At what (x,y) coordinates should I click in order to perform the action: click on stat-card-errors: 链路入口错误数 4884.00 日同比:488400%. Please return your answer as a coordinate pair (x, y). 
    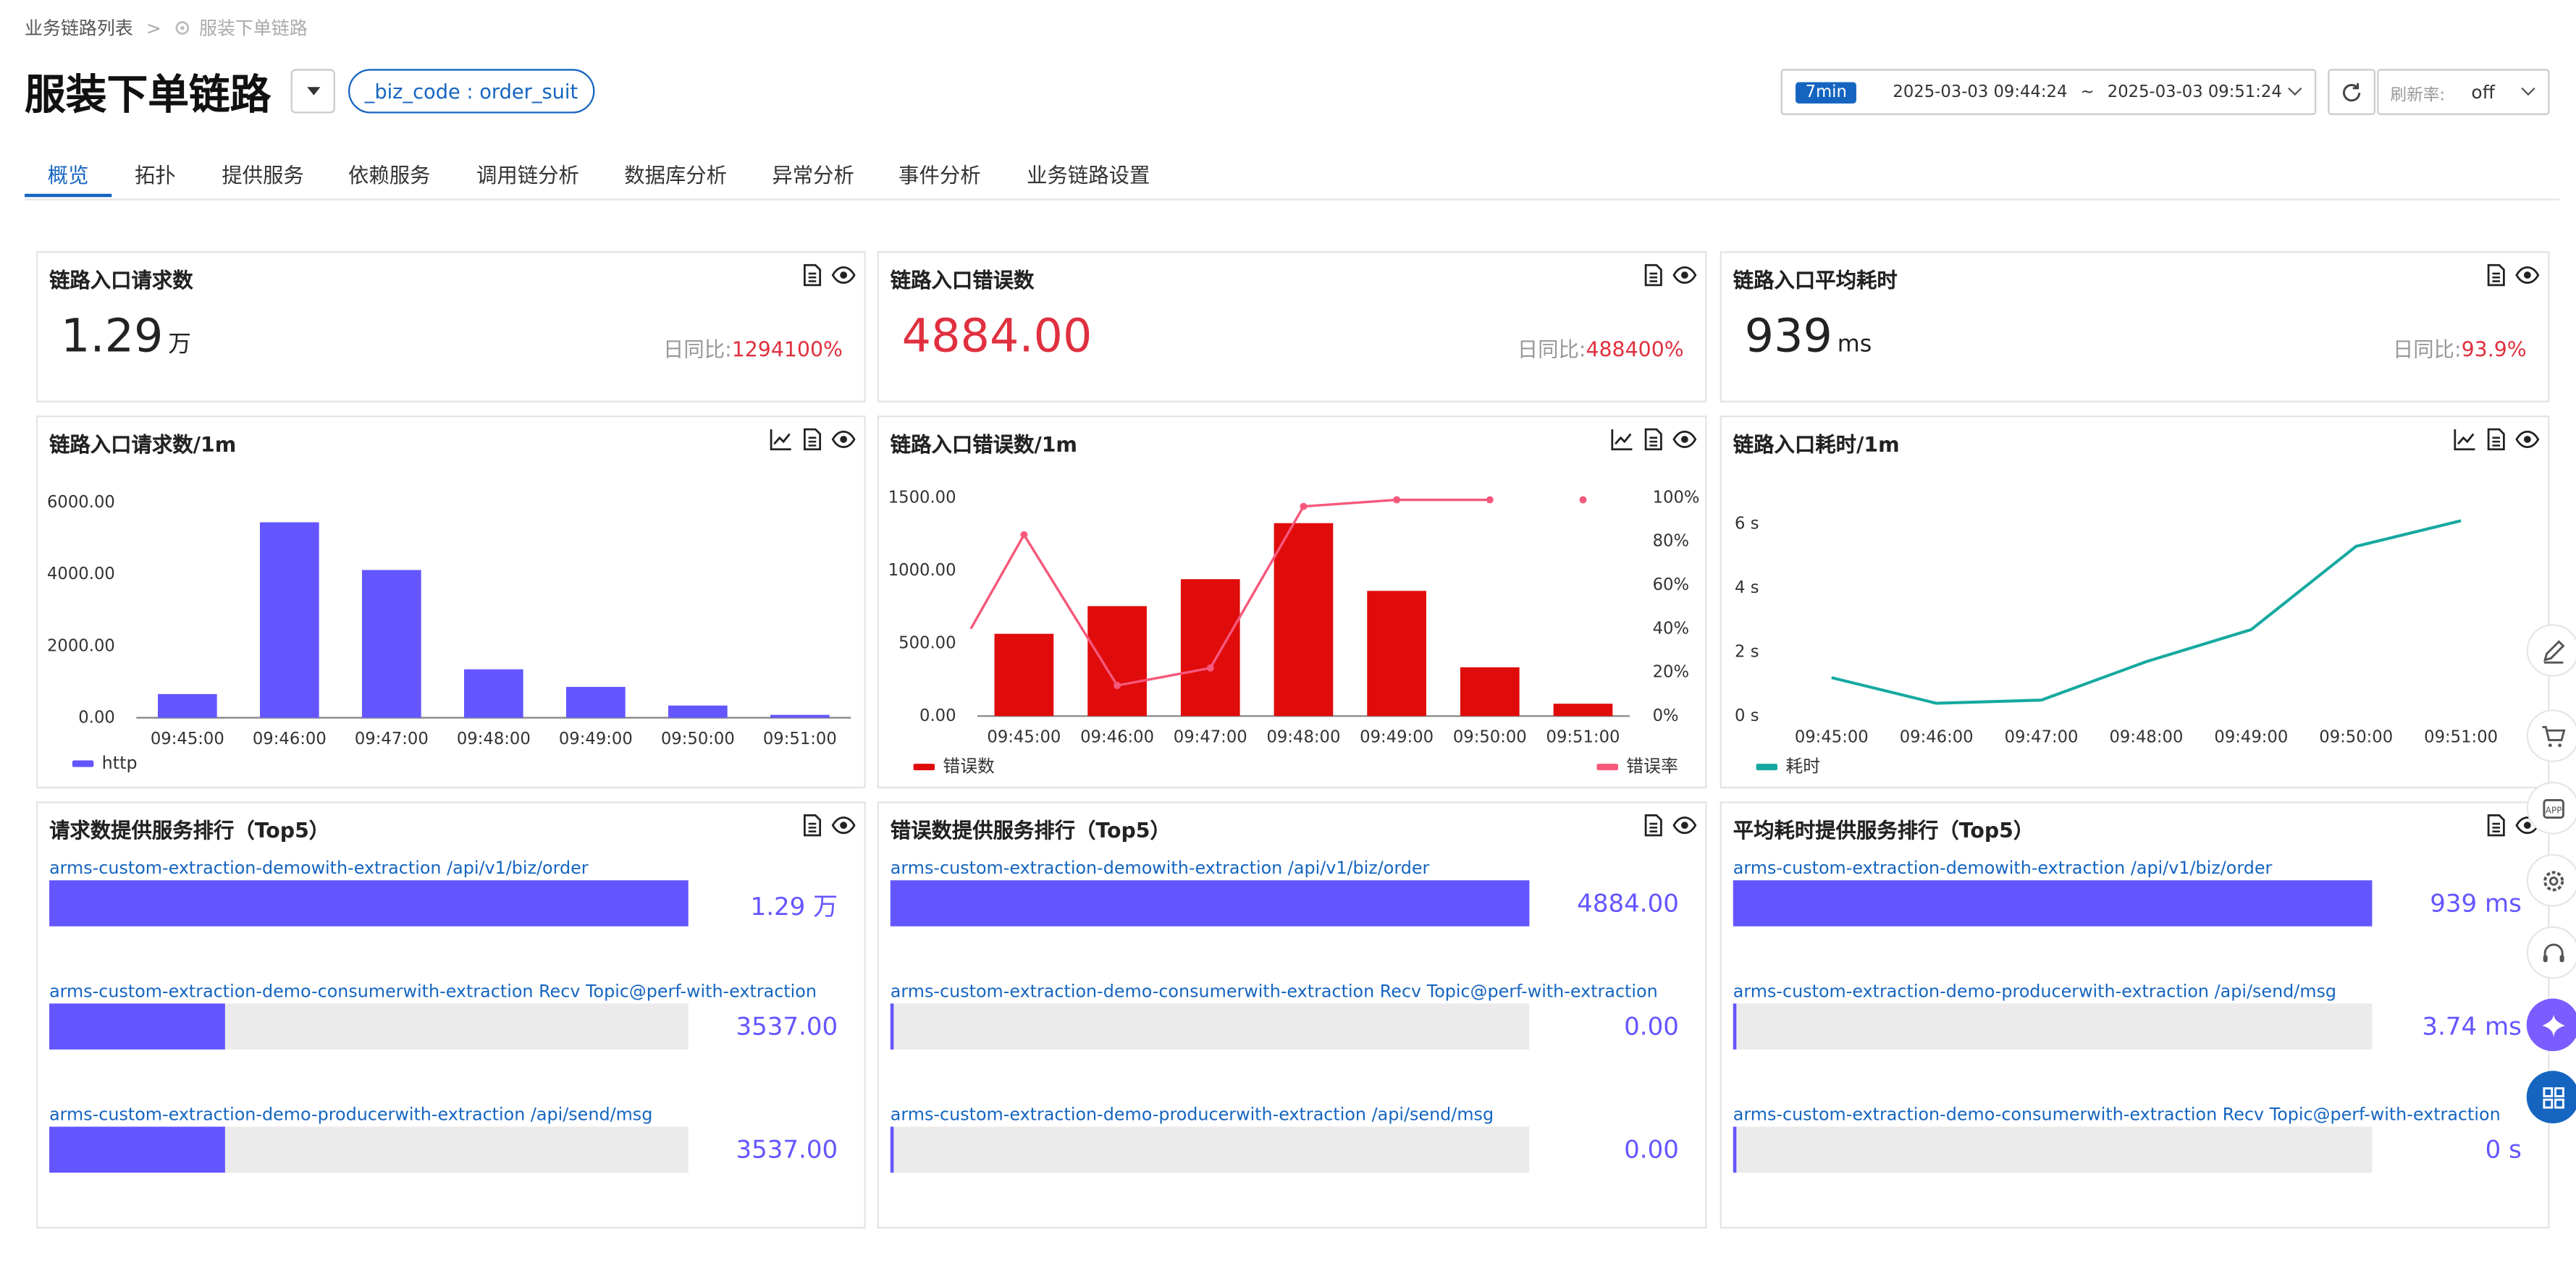
    Looking at the image, I should click on (1292, 326).